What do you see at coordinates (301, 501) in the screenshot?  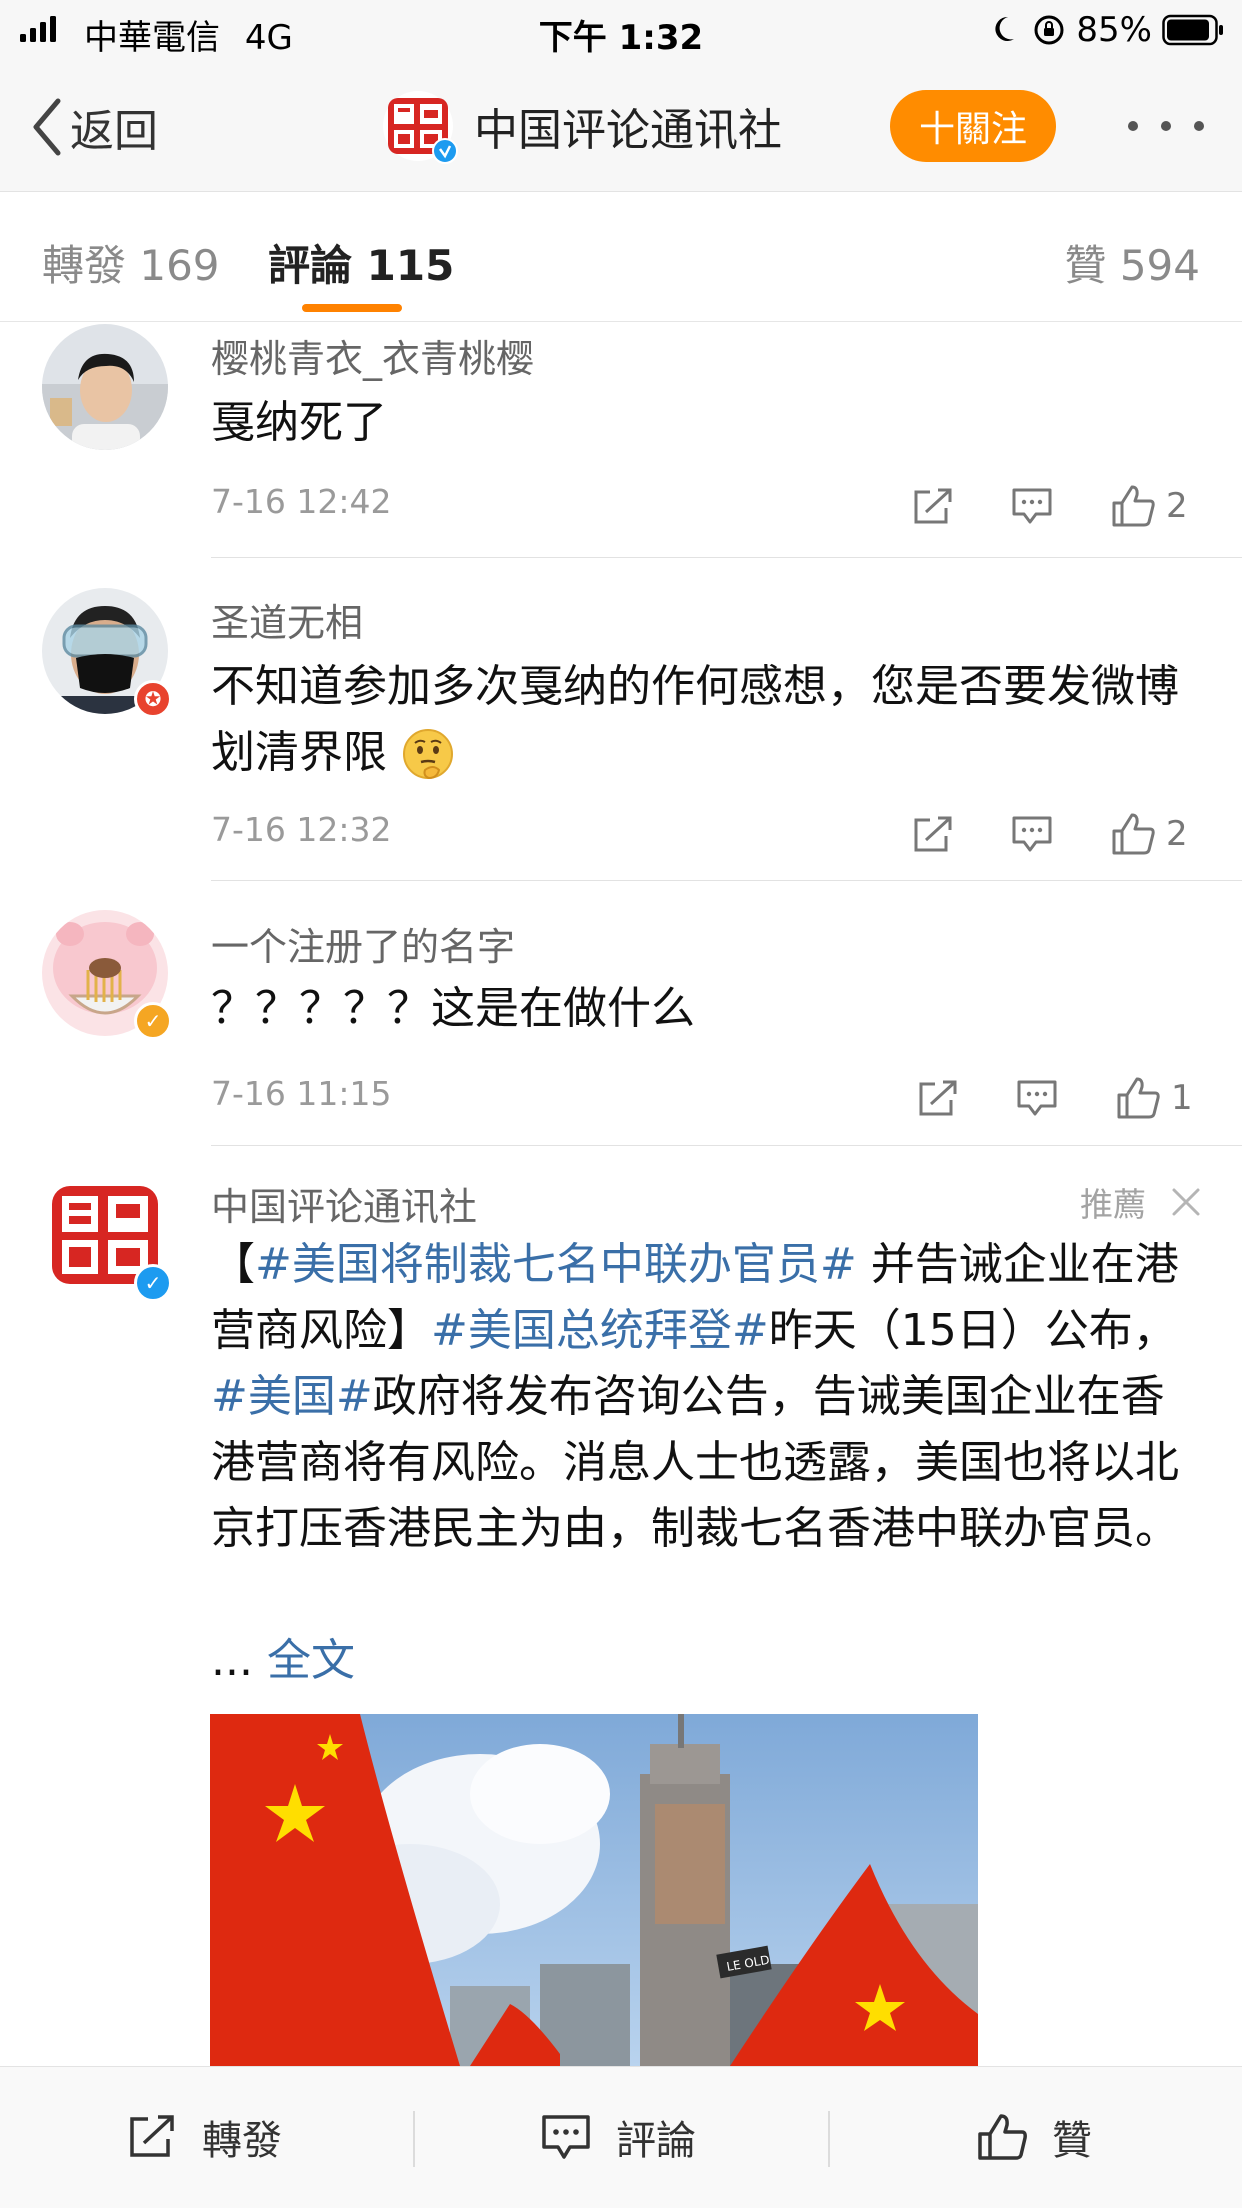 I see `comment-time: 7-16 12:42` at bounding box center [301, 501].